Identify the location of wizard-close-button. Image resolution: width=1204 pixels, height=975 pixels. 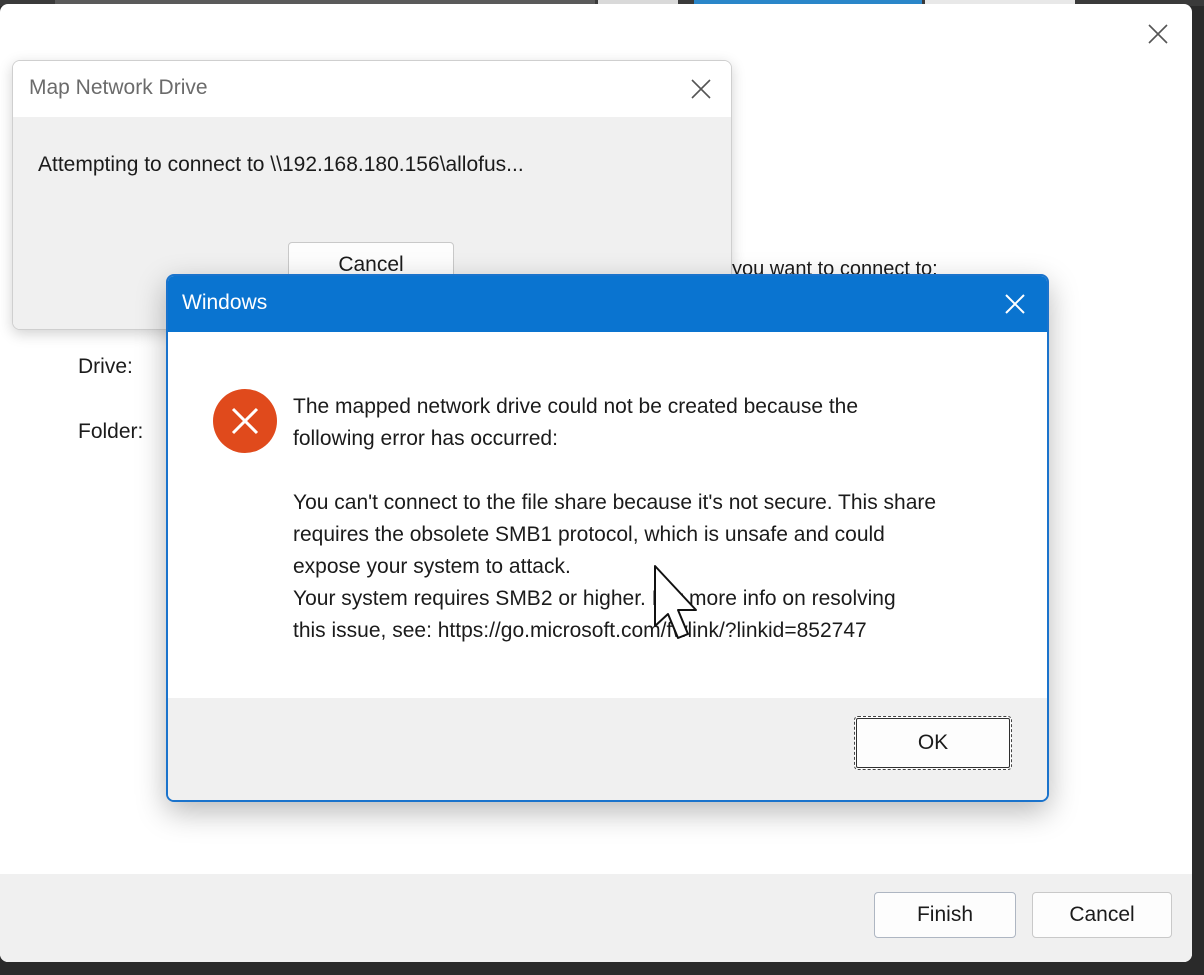
(1158, 34).